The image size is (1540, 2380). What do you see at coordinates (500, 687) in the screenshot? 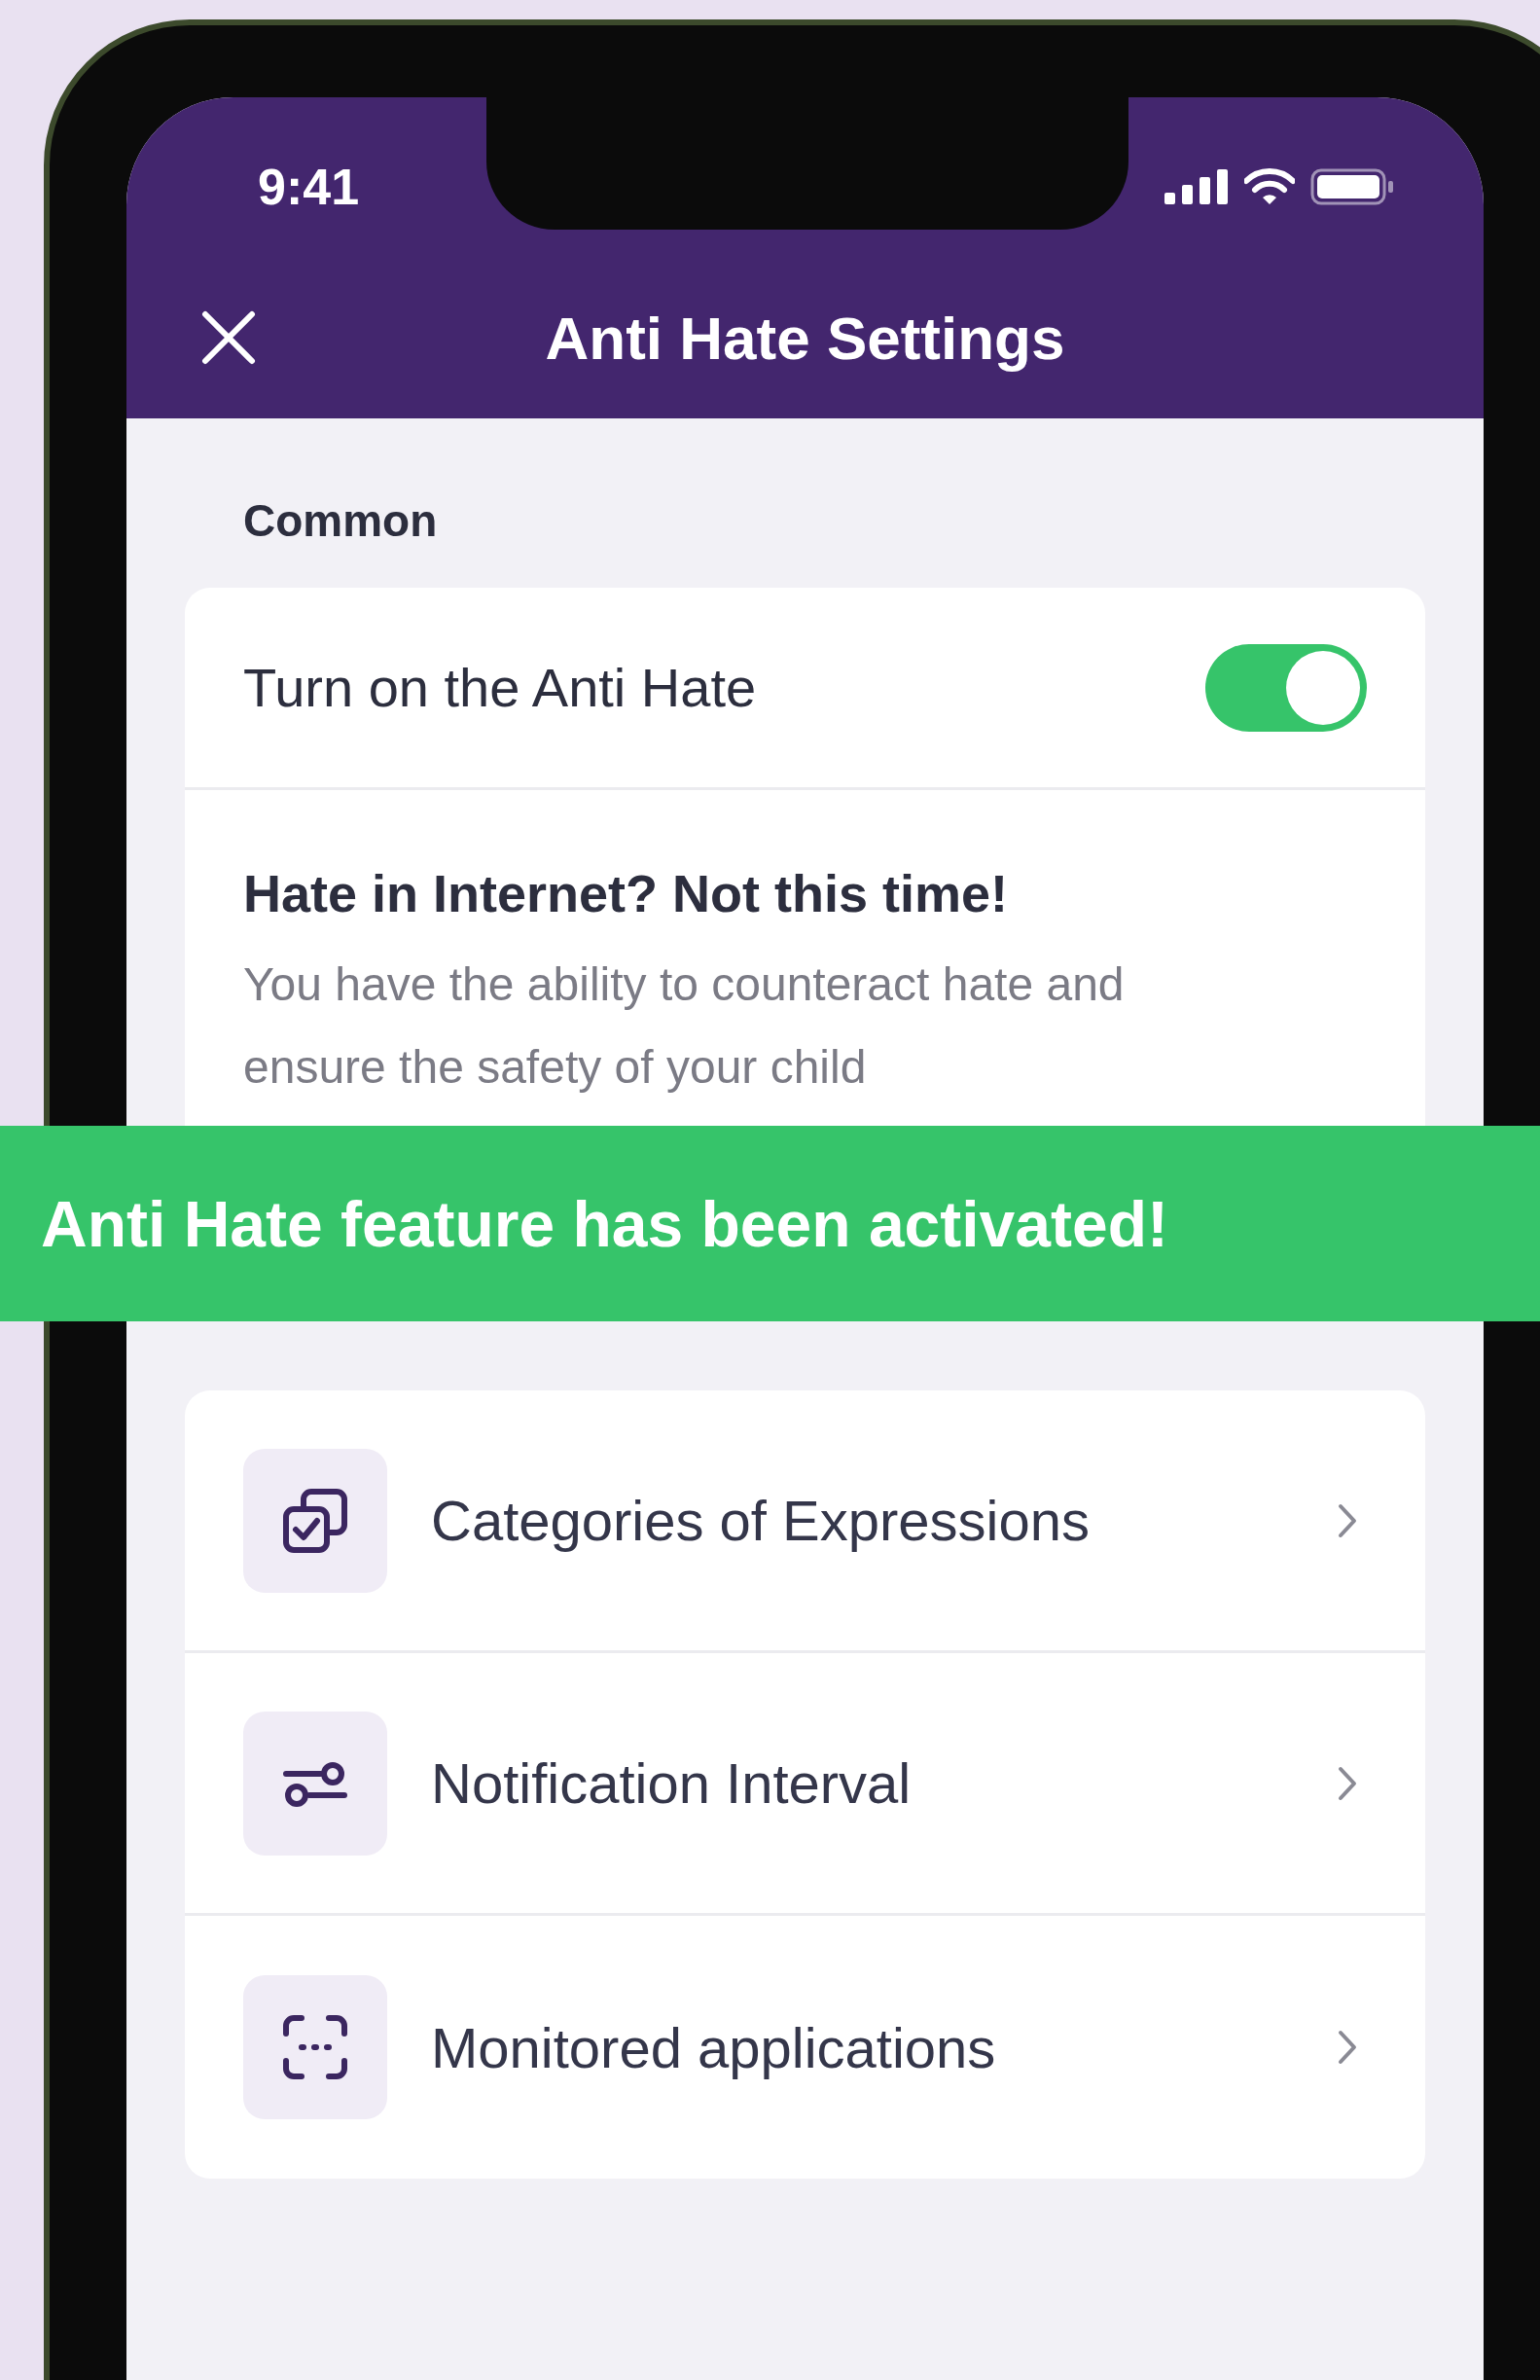
I see `toggle-label: Turn on the Anti Hate` at bounding box center [500, 687].